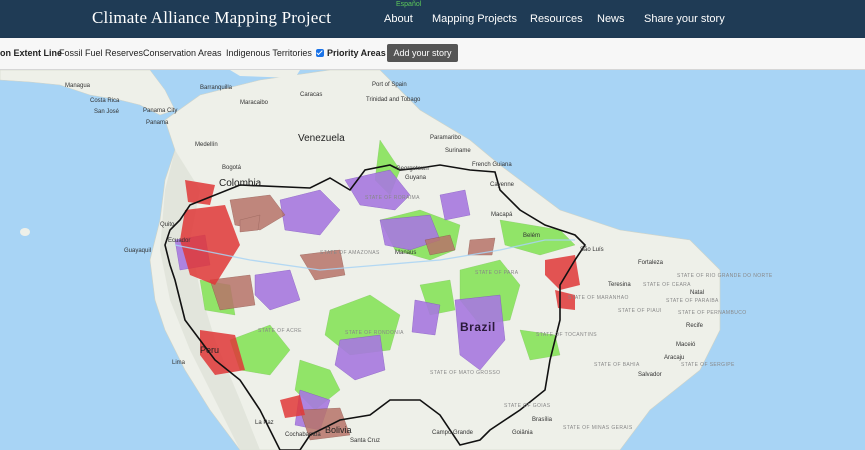 The image size is (865, 450). I want to click on nav-resources: Resources, so click(556, 19).